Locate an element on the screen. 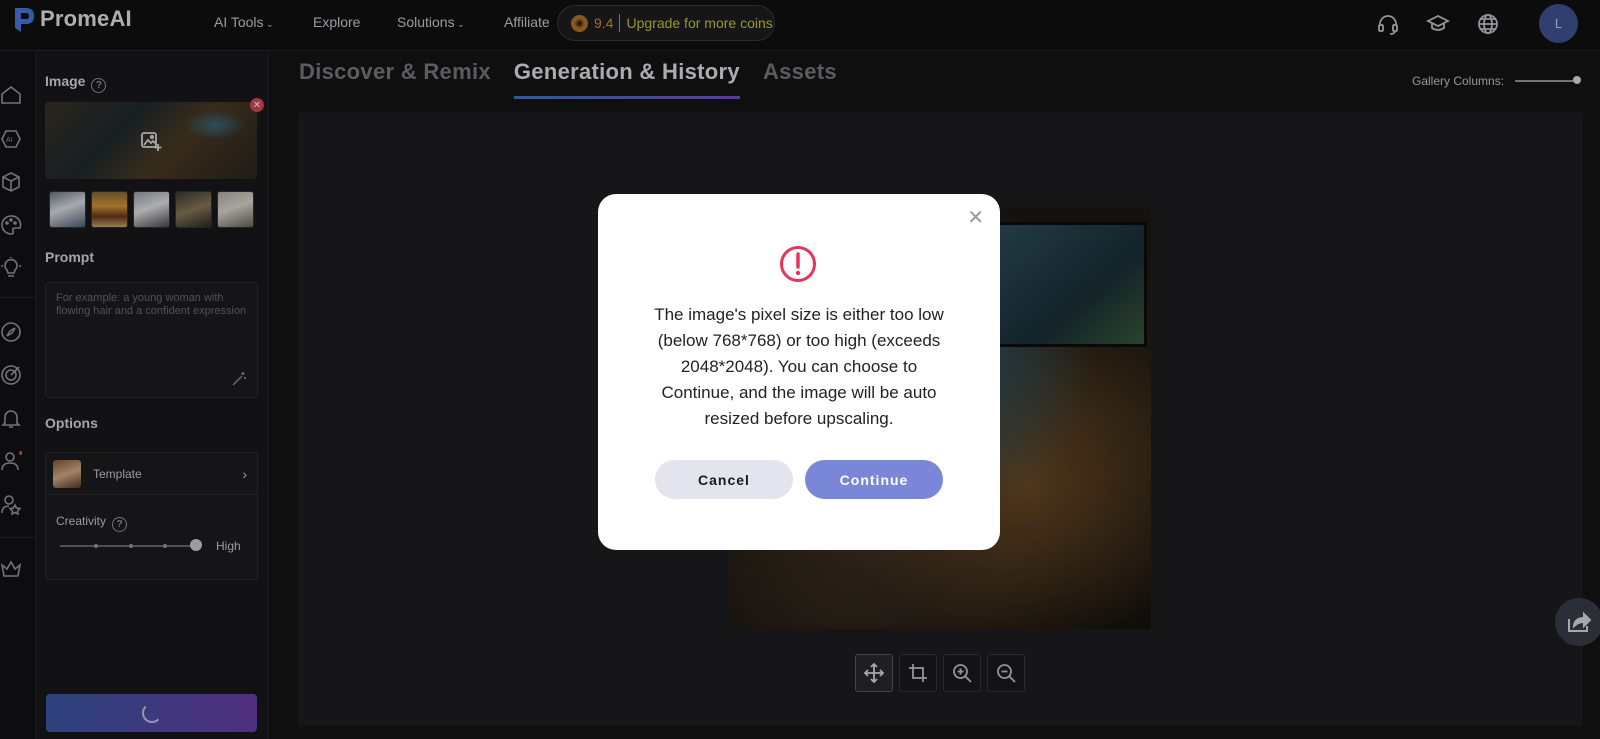 Image resolution: width=1600 pixels, height=739 pixels. cancel-button: Cancel is located at coordinates (724, 479).